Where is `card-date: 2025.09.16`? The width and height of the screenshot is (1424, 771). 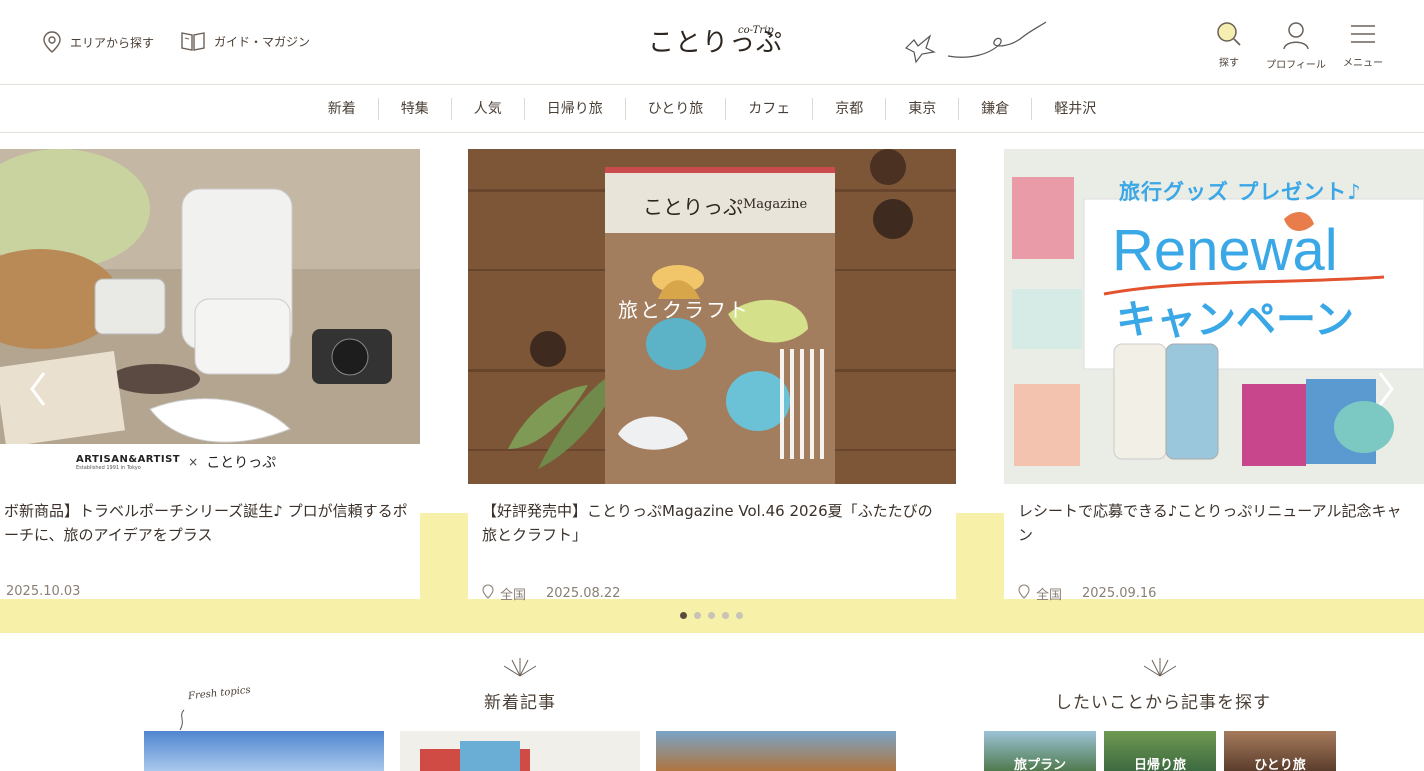 card-date: 2025.09.16 is located at coordinates (1119, 593).